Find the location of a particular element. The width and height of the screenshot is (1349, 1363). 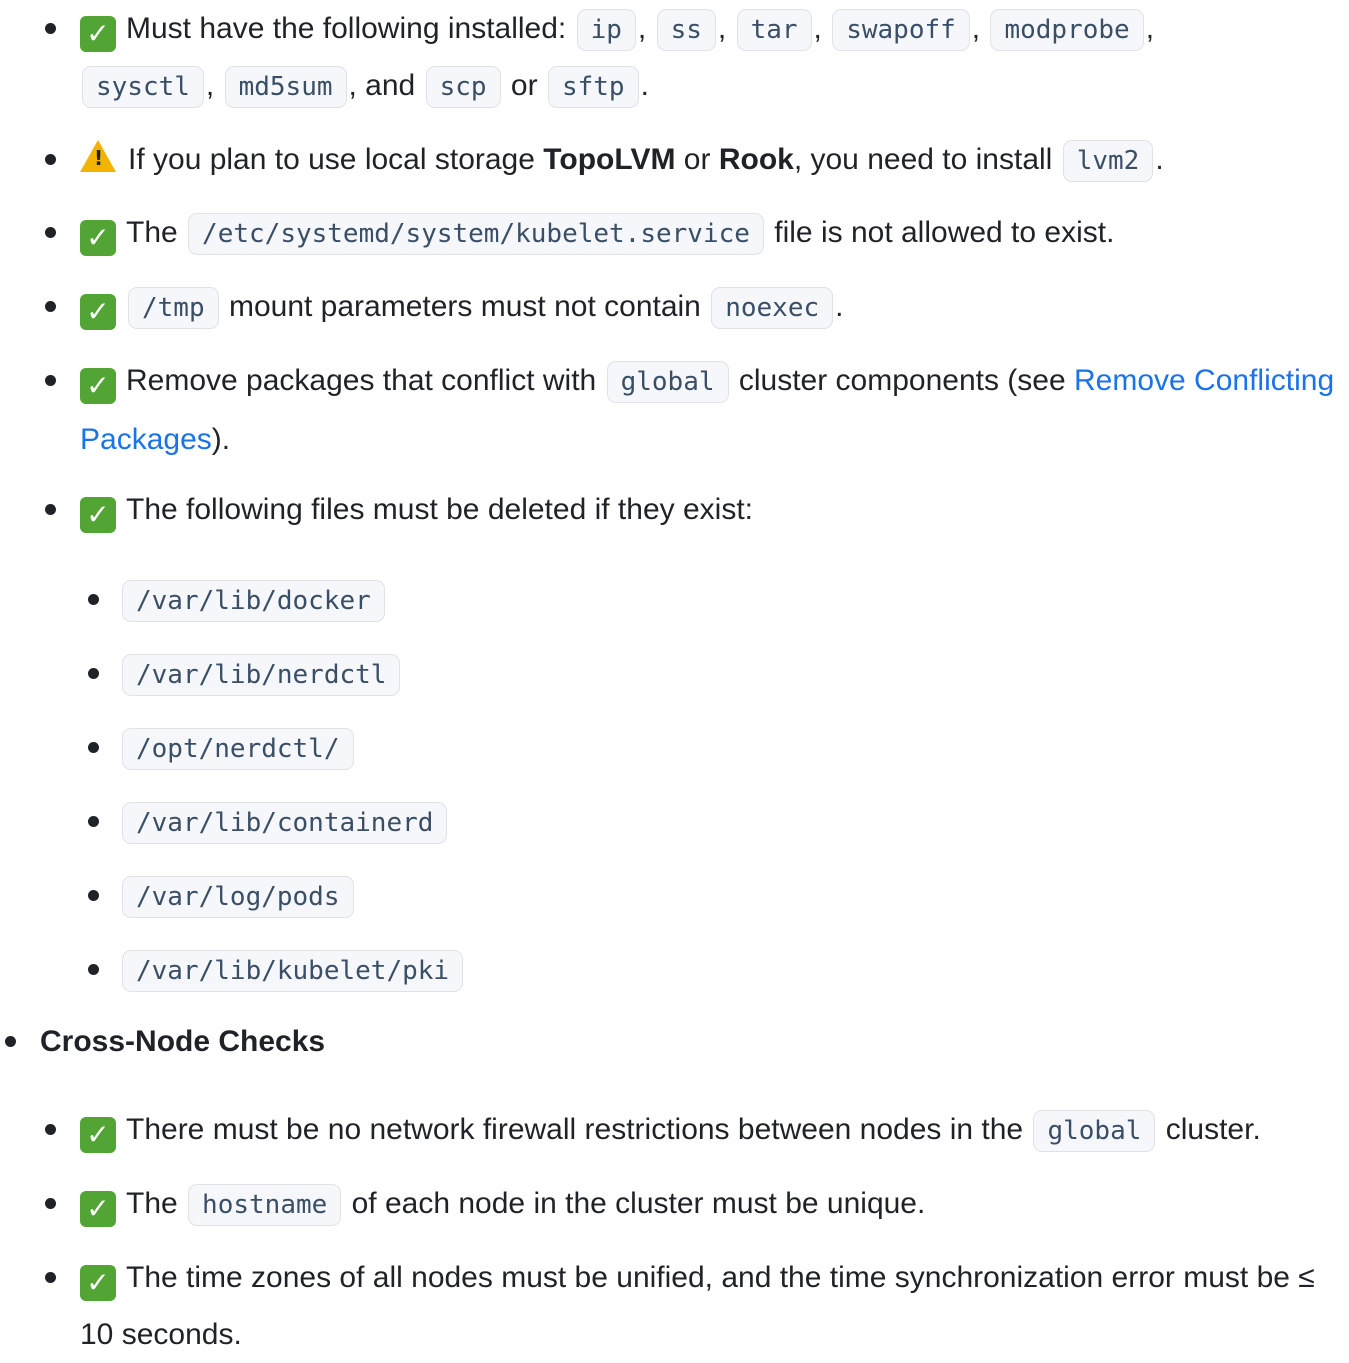

item-text: /var/lib/kubelet/pki is located at coordinates (292, 970).